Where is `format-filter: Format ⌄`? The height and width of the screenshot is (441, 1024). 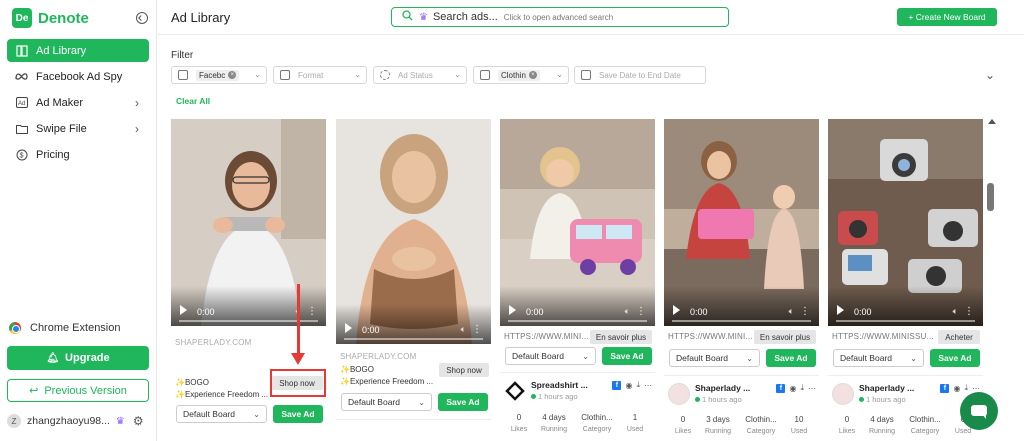
format-filter: Format ⌄ is located at coordinates (320, 75).